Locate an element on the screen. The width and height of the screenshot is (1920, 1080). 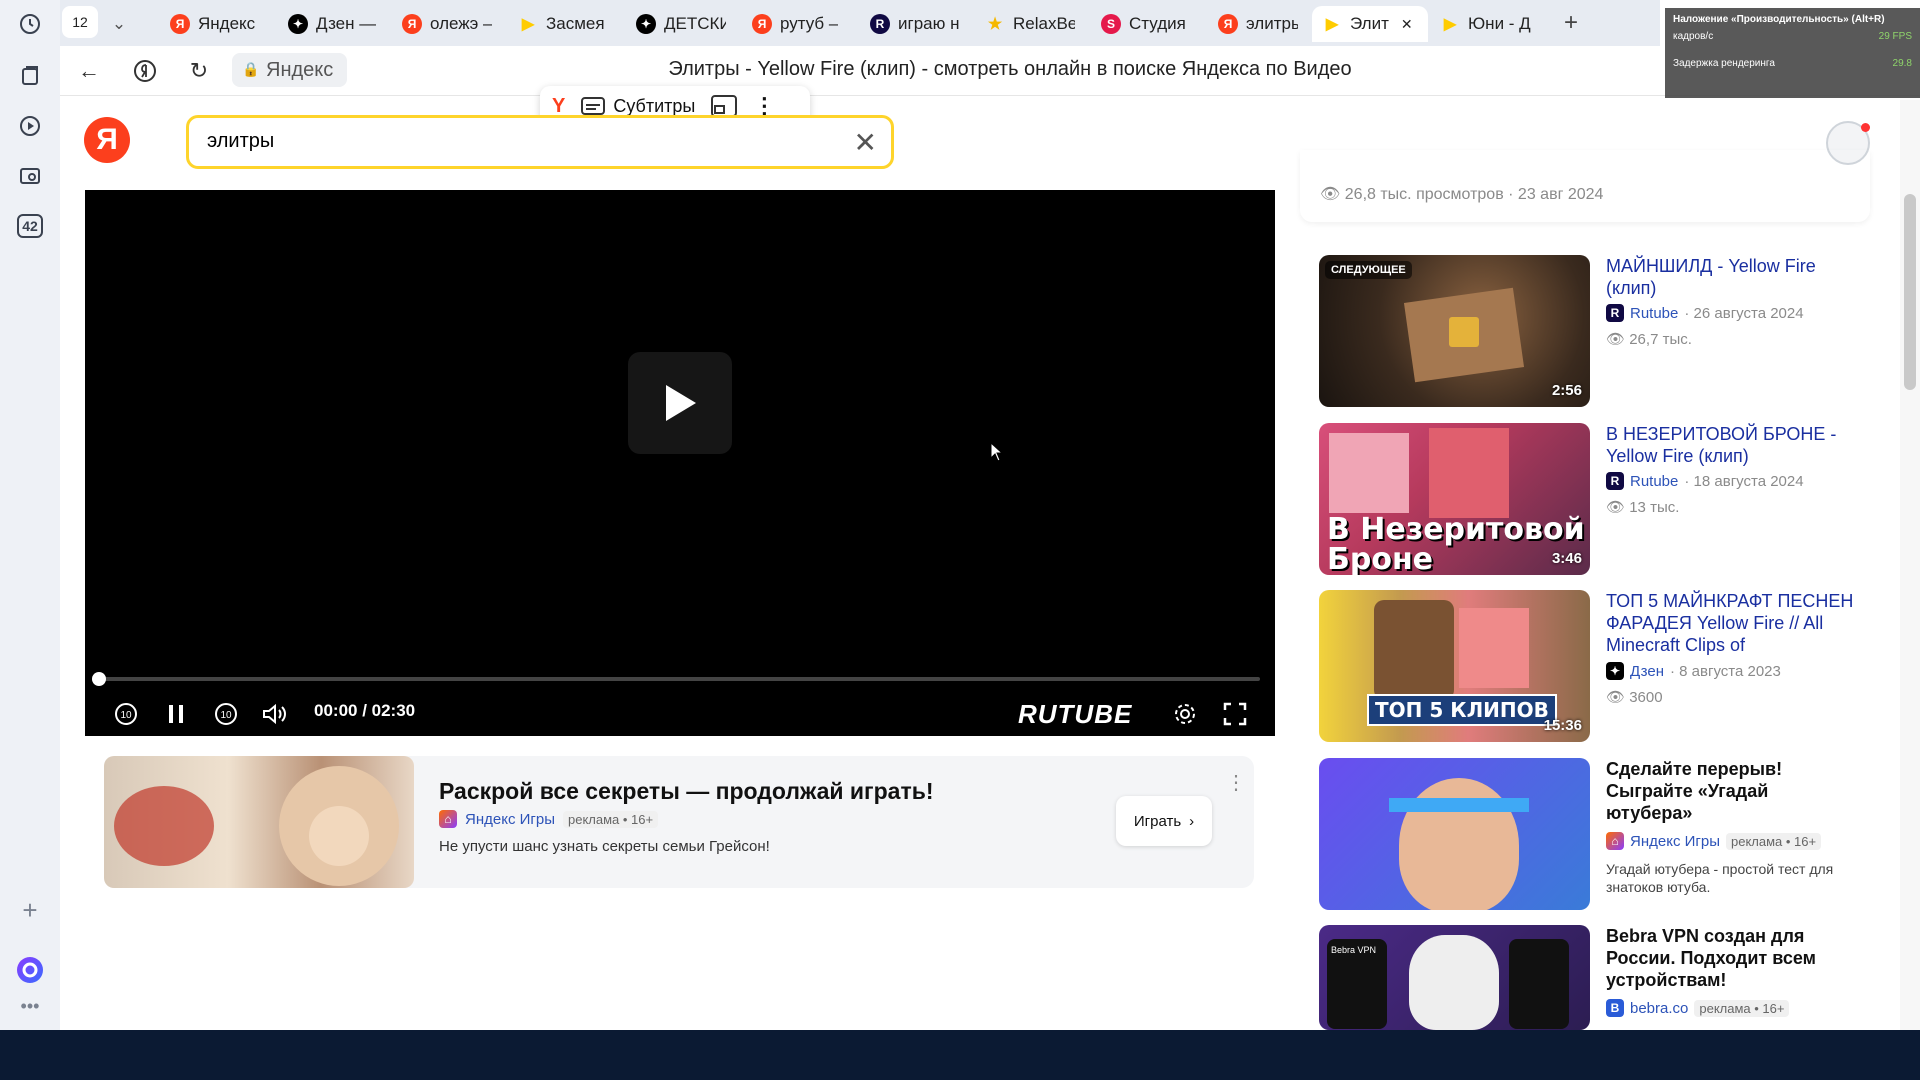
ad-tag: реклама • 16+ is located at coordinates (1742, 1008).